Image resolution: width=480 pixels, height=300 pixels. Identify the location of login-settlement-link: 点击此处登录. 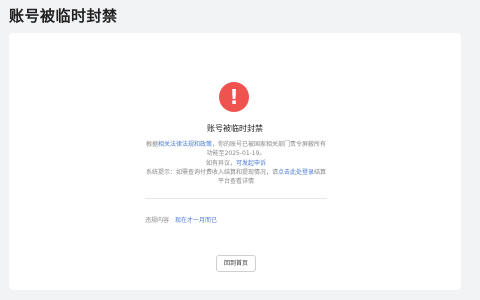
(296, 172).